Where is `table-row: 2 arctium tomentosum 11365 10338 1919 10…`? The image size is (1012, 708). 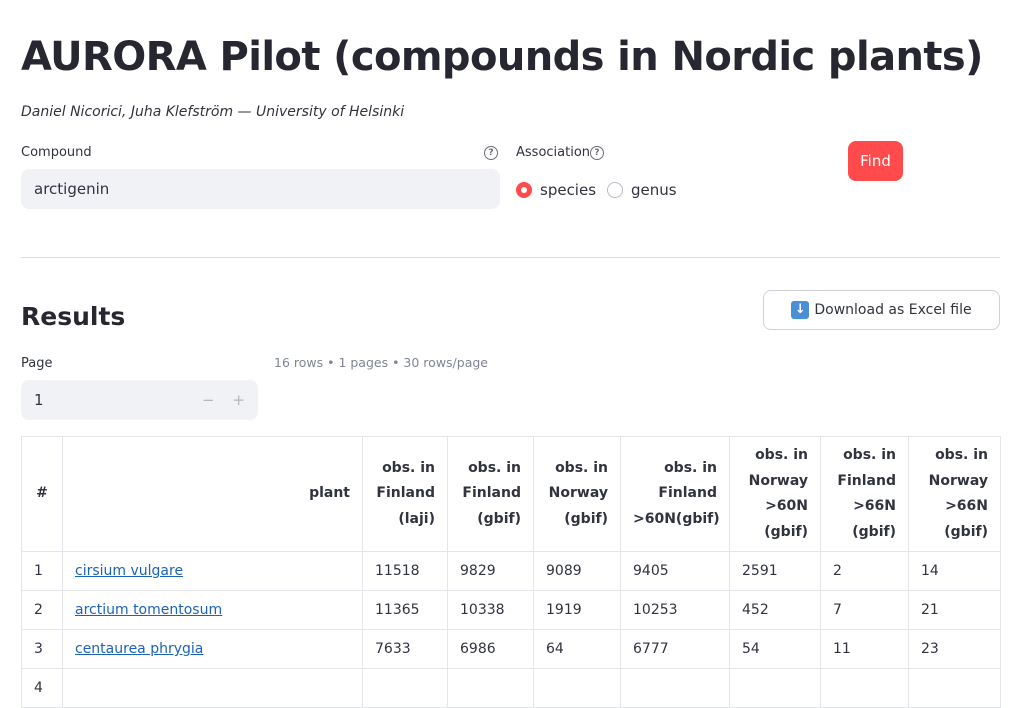
table-row: 2 arctium tomentosum 11365 10338 1919 10… is located at coordinates (511, 610).